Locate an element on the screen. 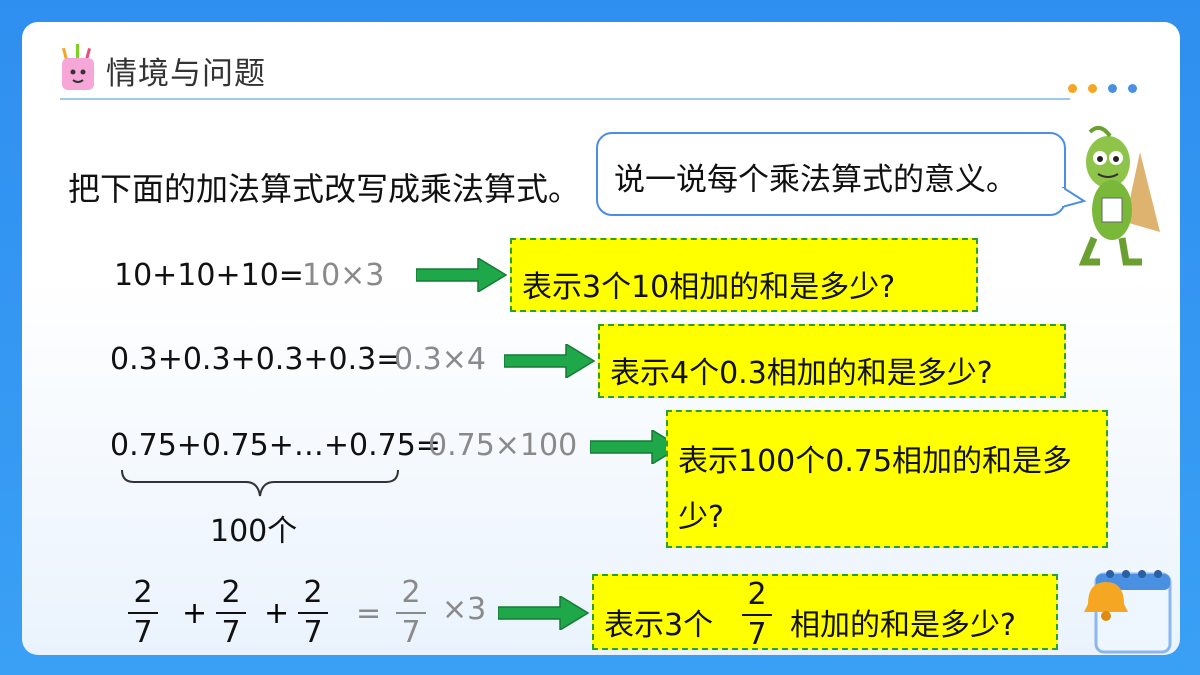 The height and width of the screenshot is (675, 1200). meaning-text-2: 表示4个0.3相加的和是多少? is located at coordinates (801, 373).